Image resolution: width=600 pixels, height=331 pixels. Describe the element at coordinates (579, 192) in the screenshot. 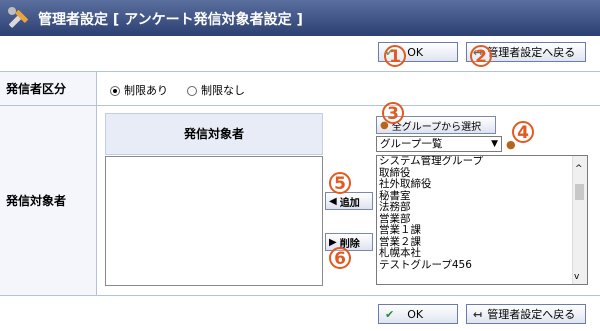

I see `scrollbar-thumb` at that location.